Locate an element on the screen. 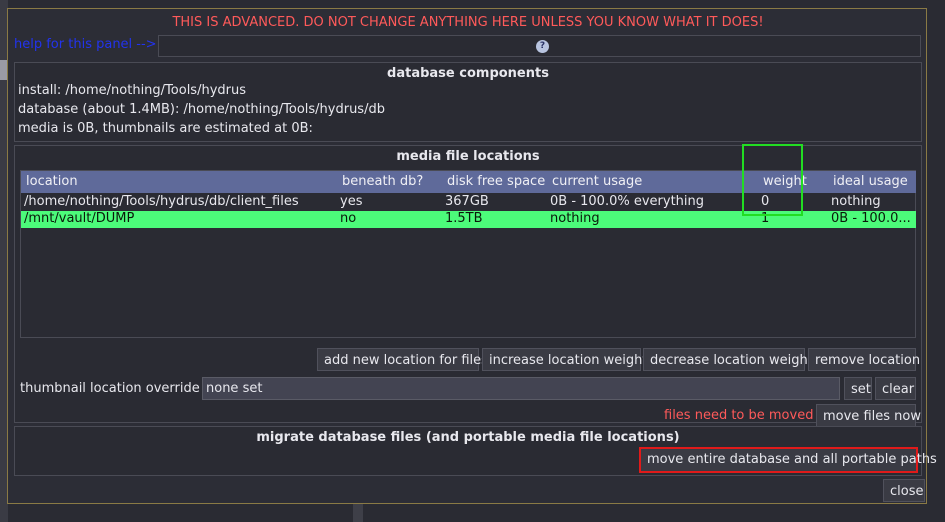  help-button: ? is located at coordinates (539, 46).